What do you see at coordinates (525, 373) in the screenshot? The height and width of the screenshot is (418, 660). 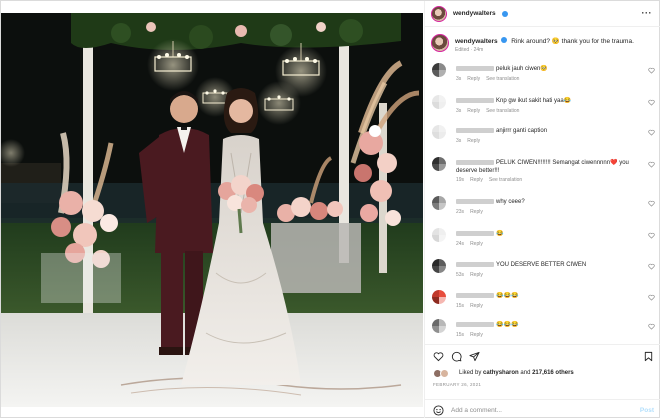 I see `likes-joiner: and` at bounding box center [525, 373].